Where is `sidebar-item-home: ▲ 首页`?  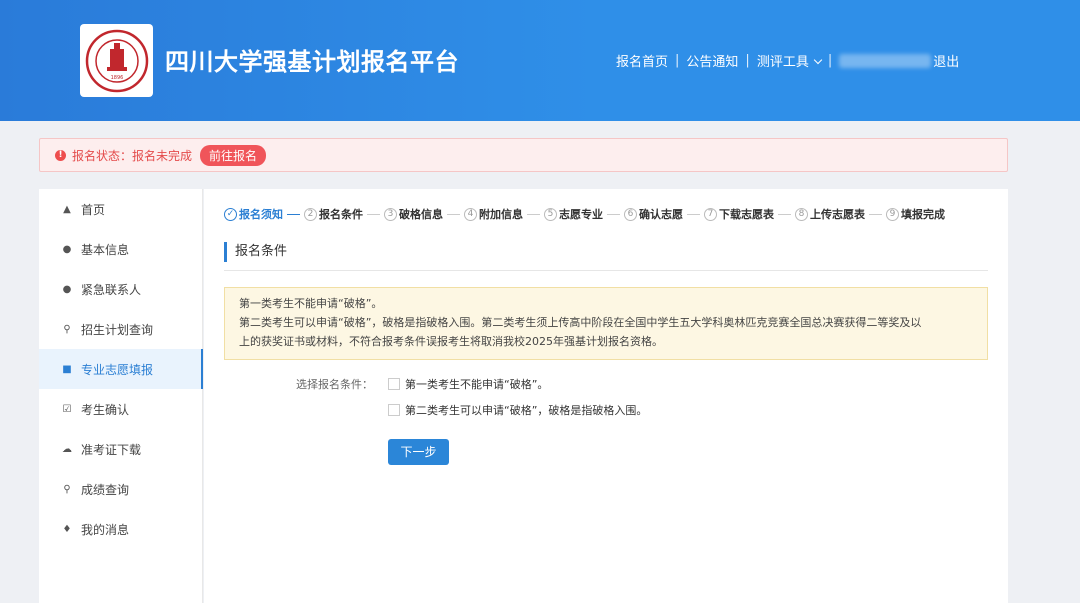 sidebar-item-home: ▲ 首页 is located at coordinates (120, 209).